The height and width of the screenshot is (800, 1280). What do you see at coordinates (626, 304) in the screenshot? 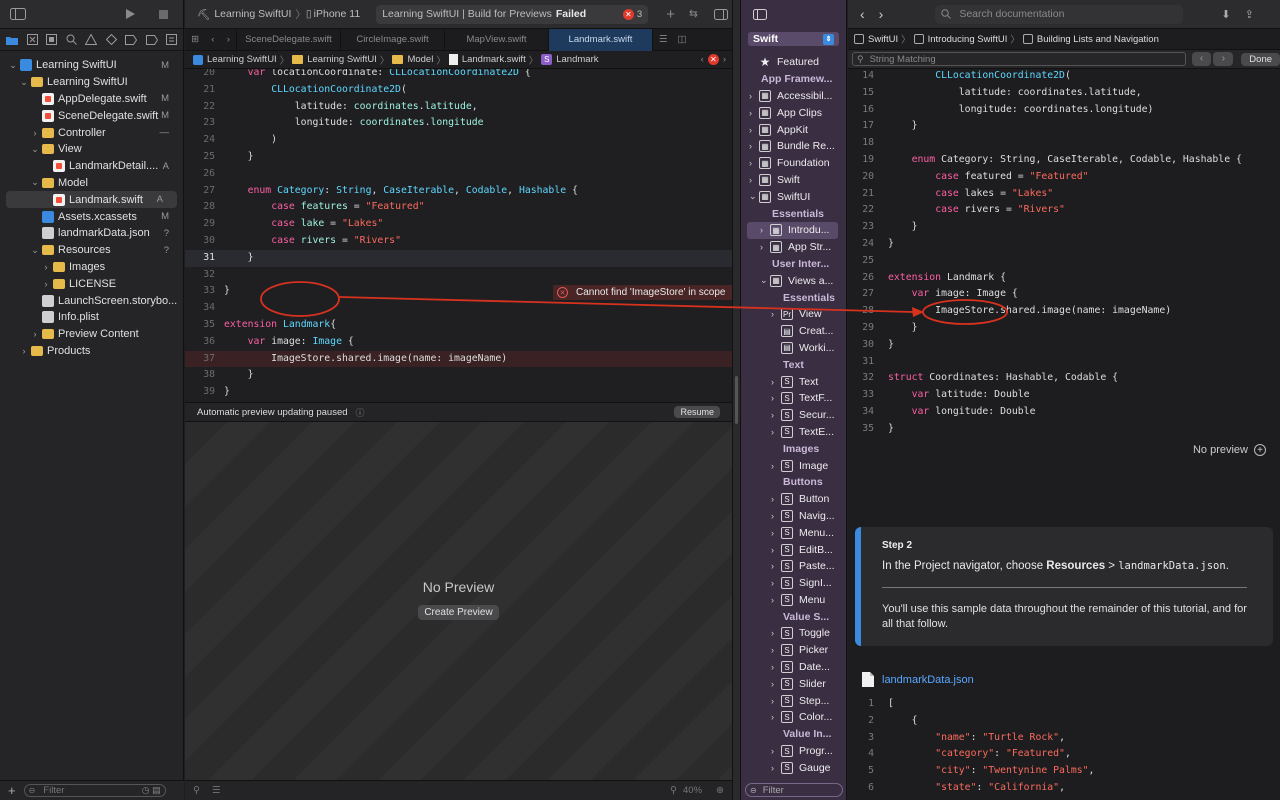
I see `annotation-arrow-line` at bounding box center [626, 304].